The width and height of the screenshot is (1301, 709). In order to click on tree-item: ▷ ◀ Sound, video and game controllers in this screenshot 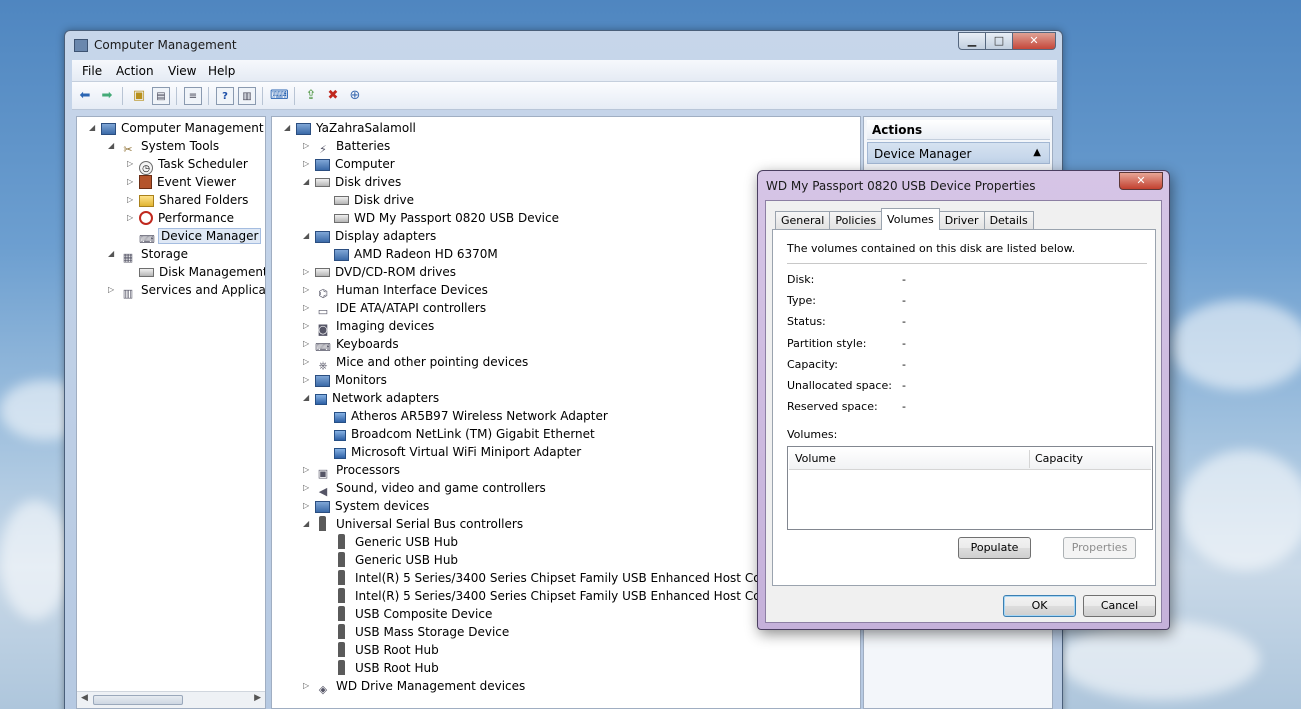, I will do `click(425, 488)`.